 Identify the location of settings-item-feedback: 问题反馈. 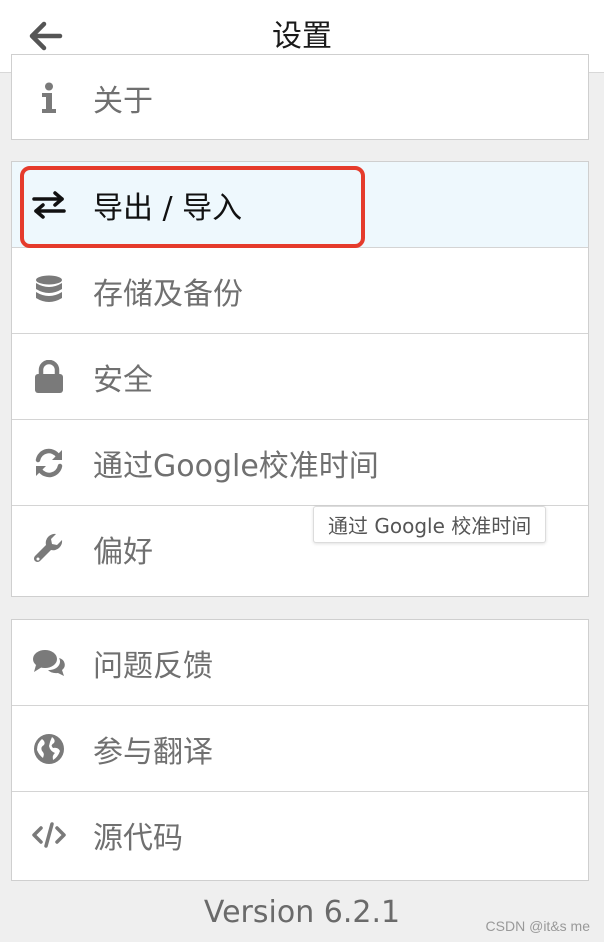
(300, 663).